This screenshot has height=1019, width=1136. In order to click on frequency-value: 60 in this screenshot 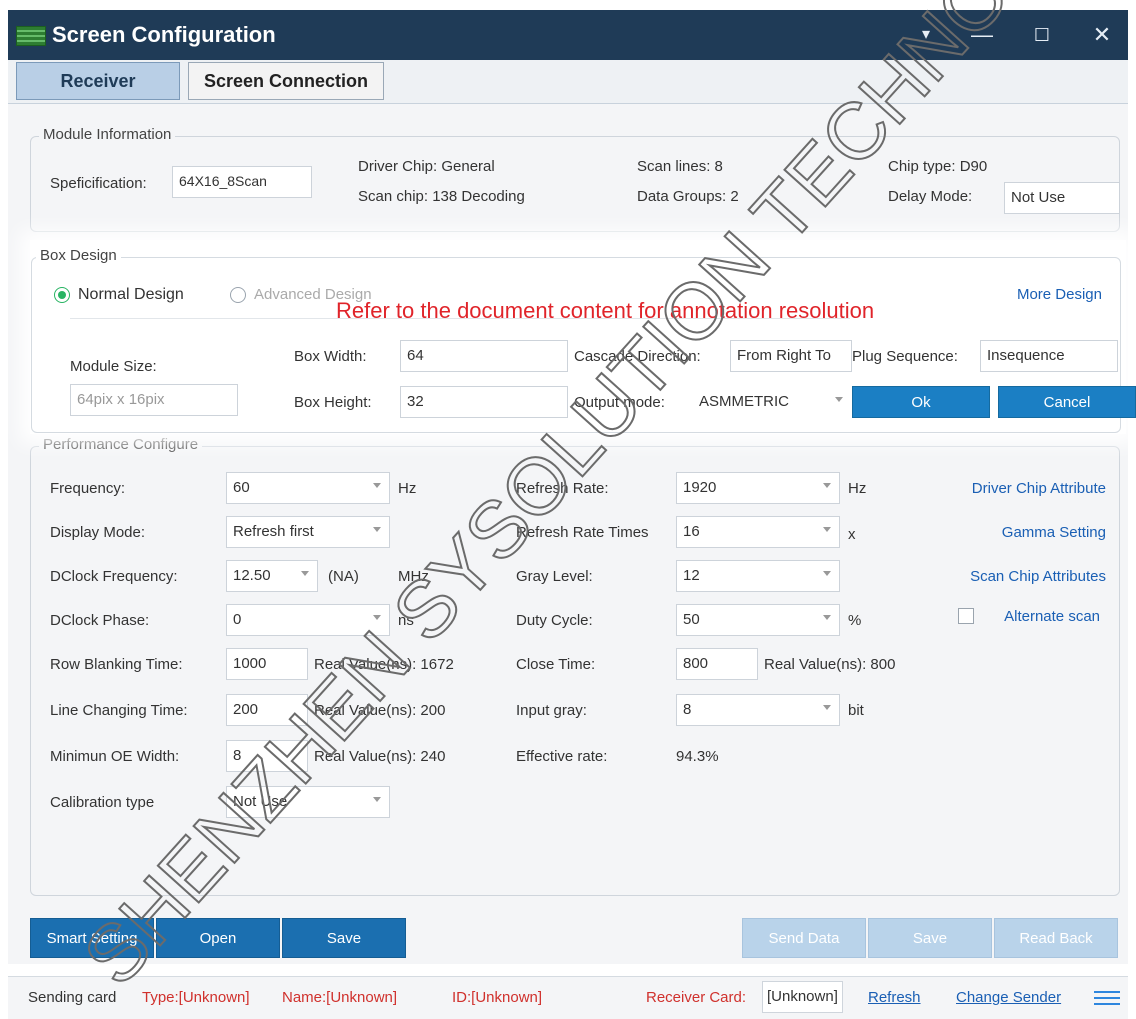, I will do `click(241, 487)`.